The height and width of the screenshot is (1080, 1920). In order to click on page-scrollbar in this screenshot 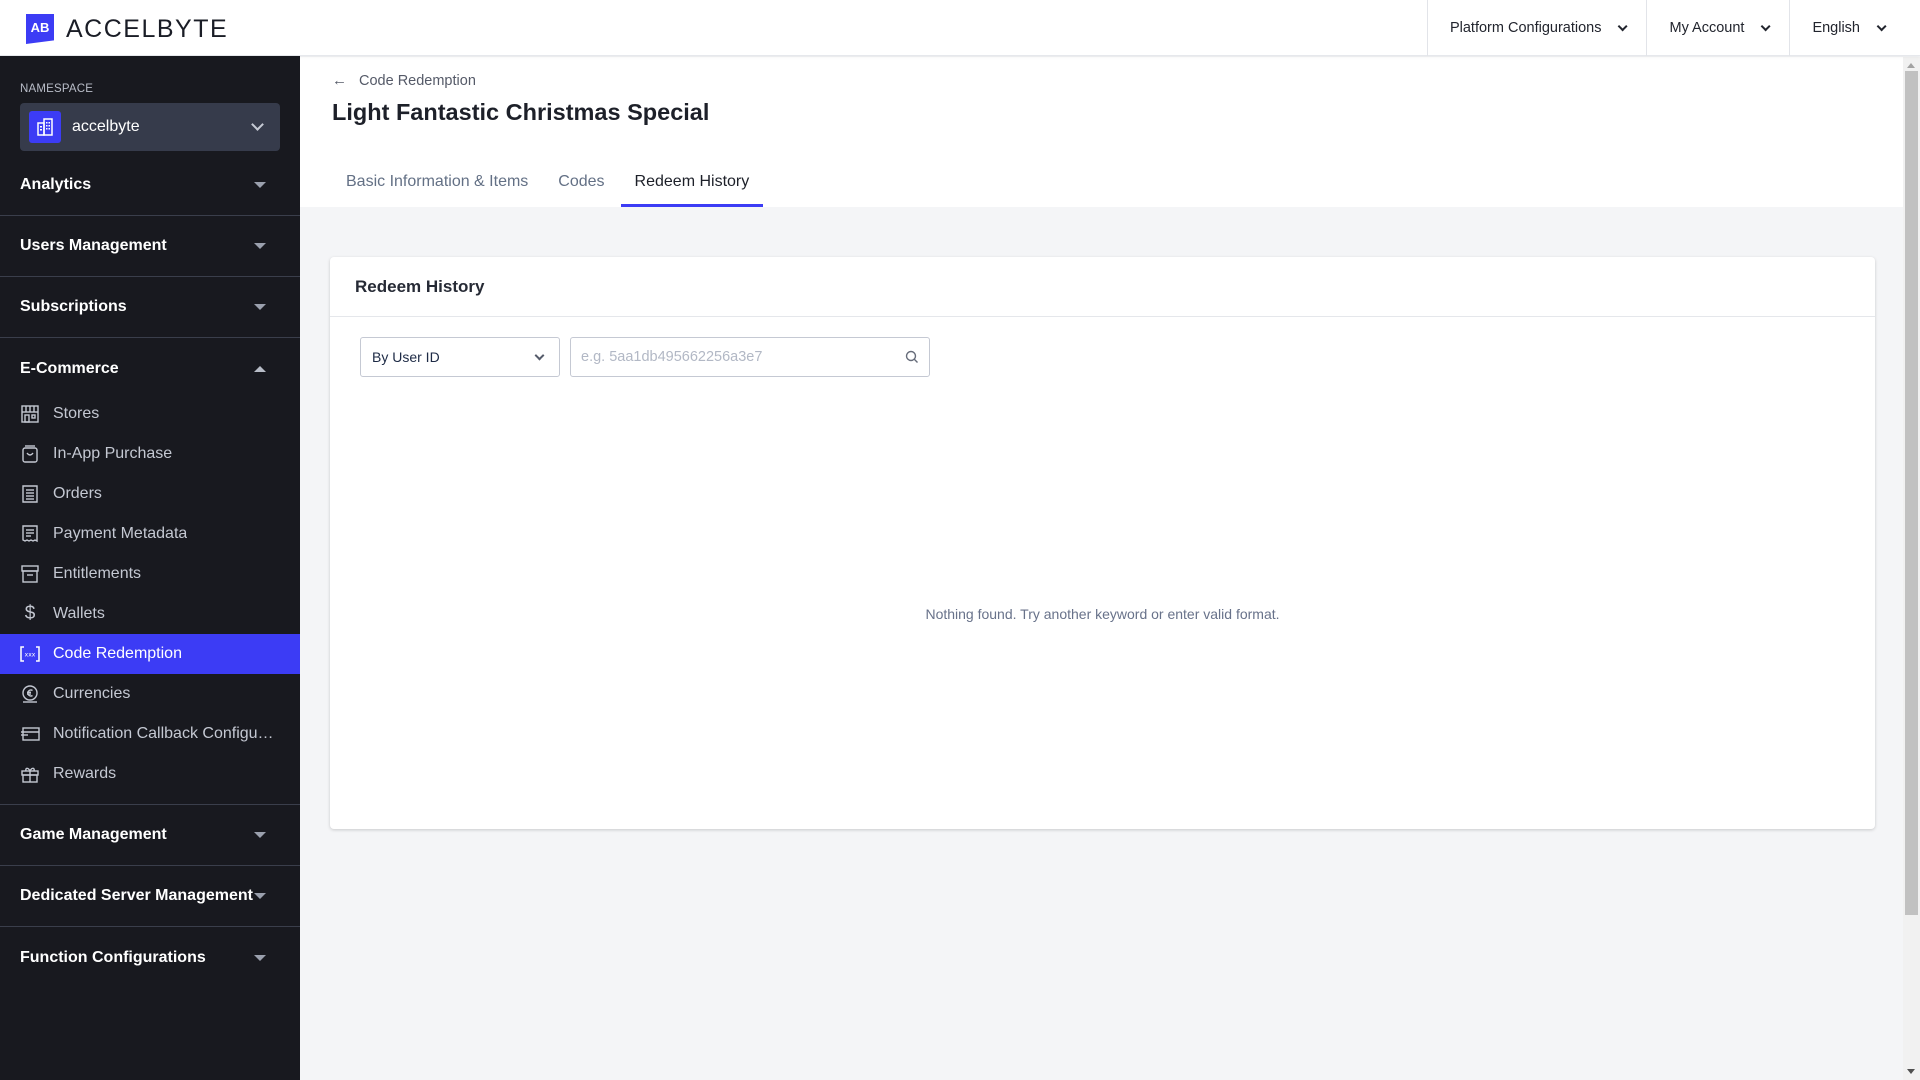, I will do `click(1911, 568)`.